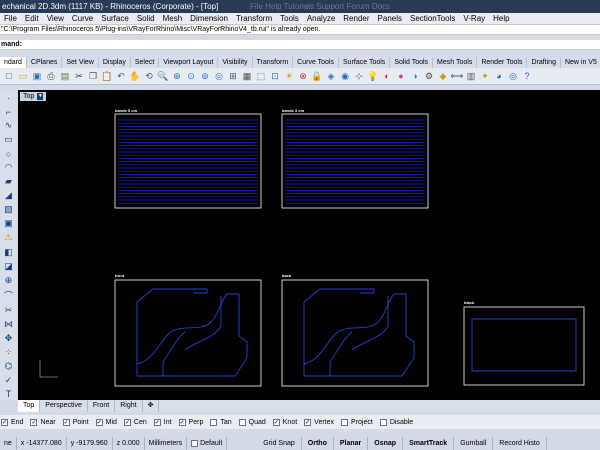 The image size is (600, 450). Describe the element at coordinates (386, 443) in the screenshot. I see `status-toggle-osnap: Osnap` at that location.